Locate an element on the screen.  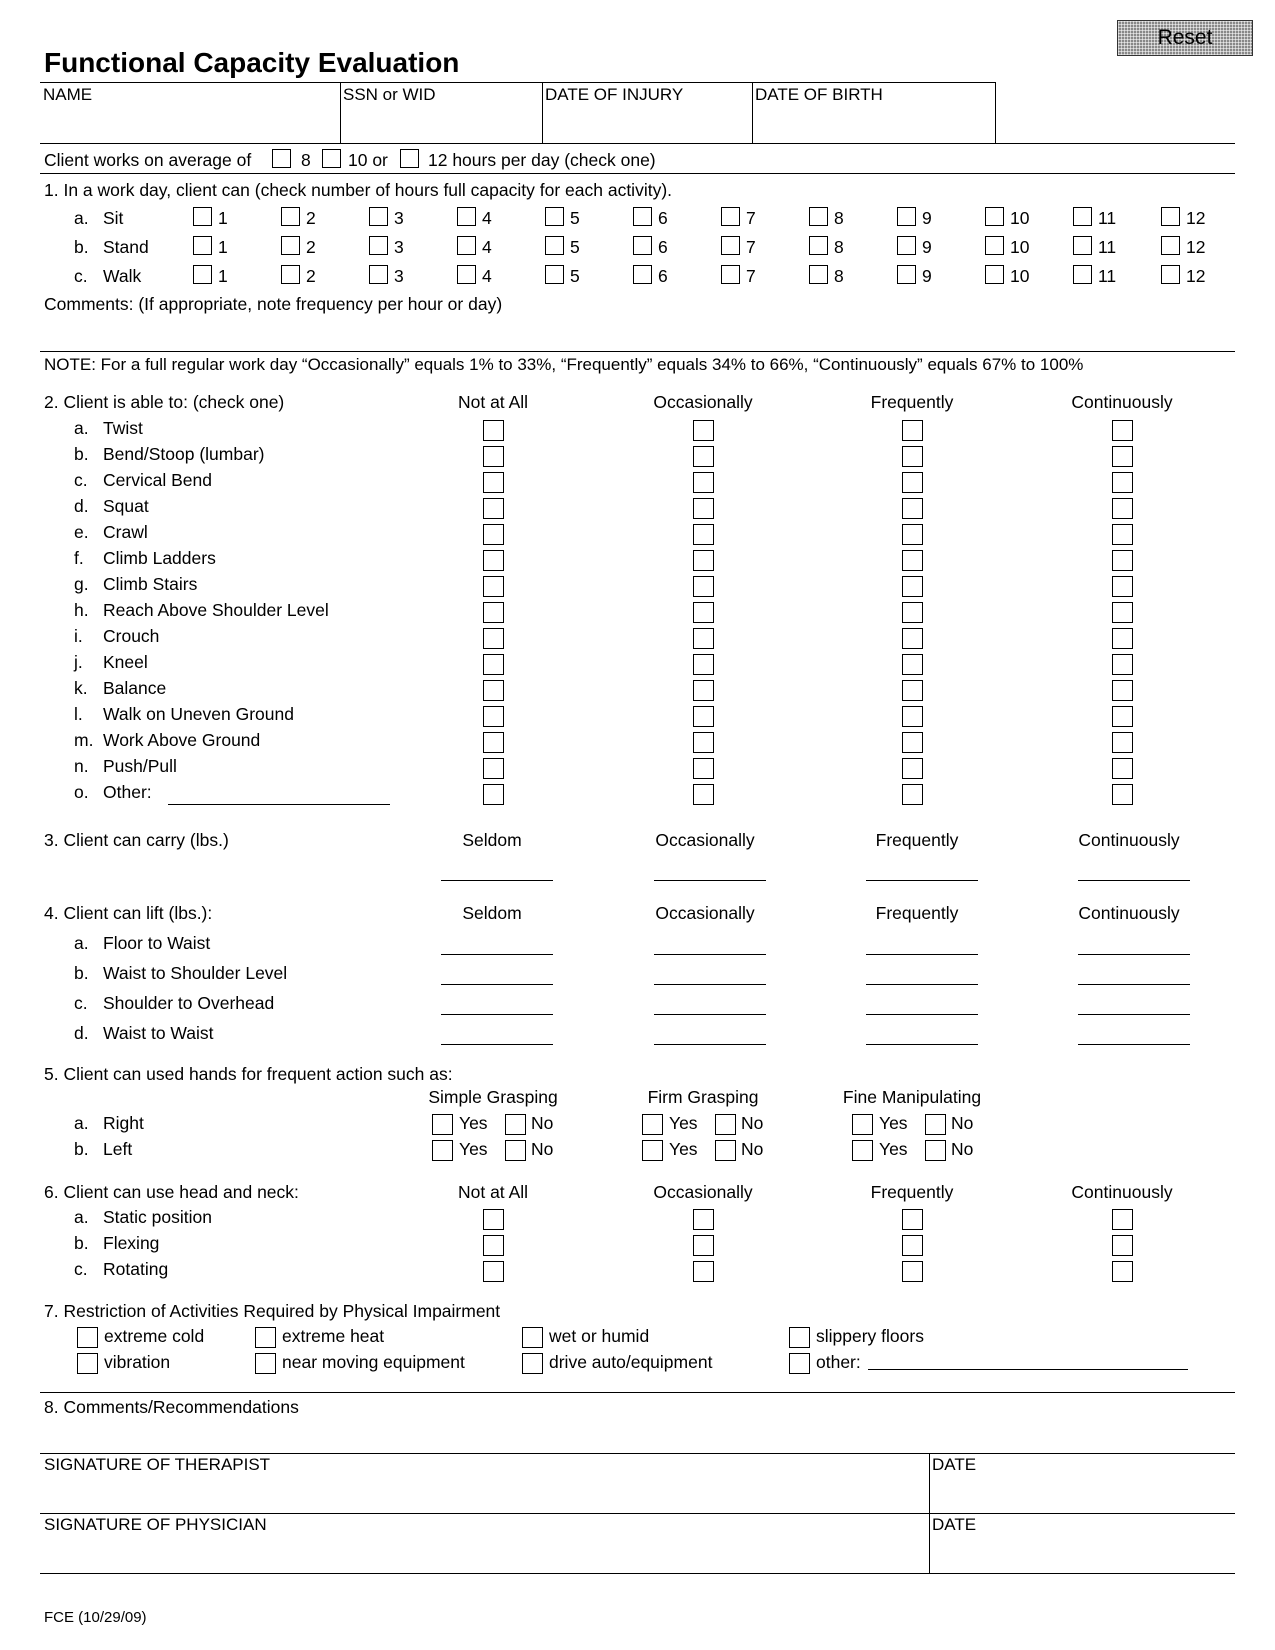
date-of-injury-field: DATE OF INJURY is located at coordinates (647, 113).